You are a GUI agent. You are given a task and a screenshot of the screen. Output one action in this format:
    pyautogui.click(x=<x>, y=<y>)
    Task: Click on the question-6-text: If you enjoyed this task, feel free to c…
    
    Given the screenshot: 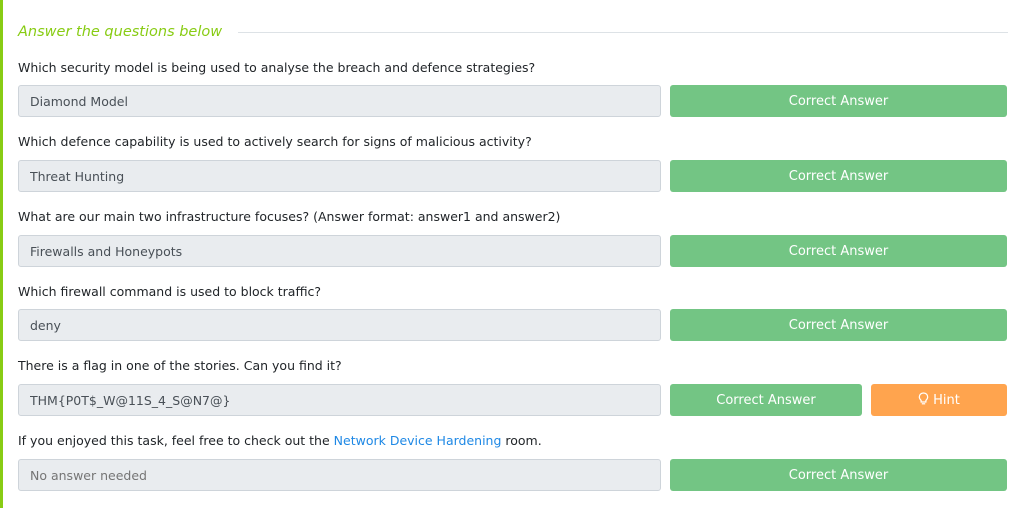 What is the action you would take?
    pyautogui.click(x=280, y=440)
    